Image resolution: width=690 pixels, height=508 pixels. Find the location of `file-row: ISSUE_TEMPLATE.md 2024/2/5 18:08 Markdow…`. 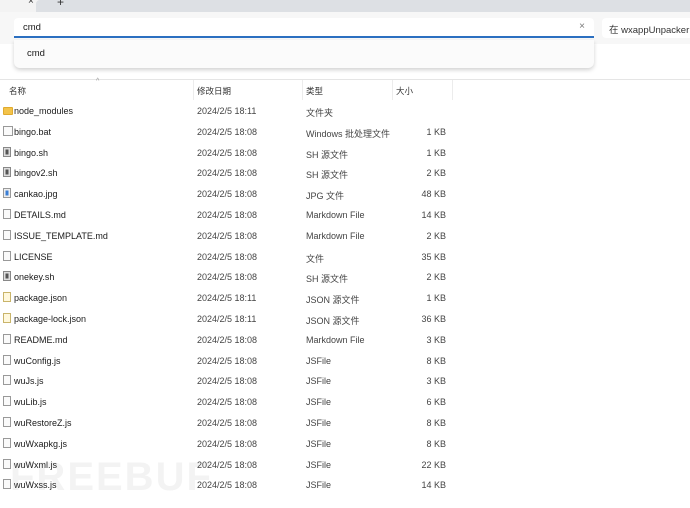

file-row: ISSUE_TEMPLATE.md 2024/2/5 18:08 Markdow… is located at coordinates (230, 236).